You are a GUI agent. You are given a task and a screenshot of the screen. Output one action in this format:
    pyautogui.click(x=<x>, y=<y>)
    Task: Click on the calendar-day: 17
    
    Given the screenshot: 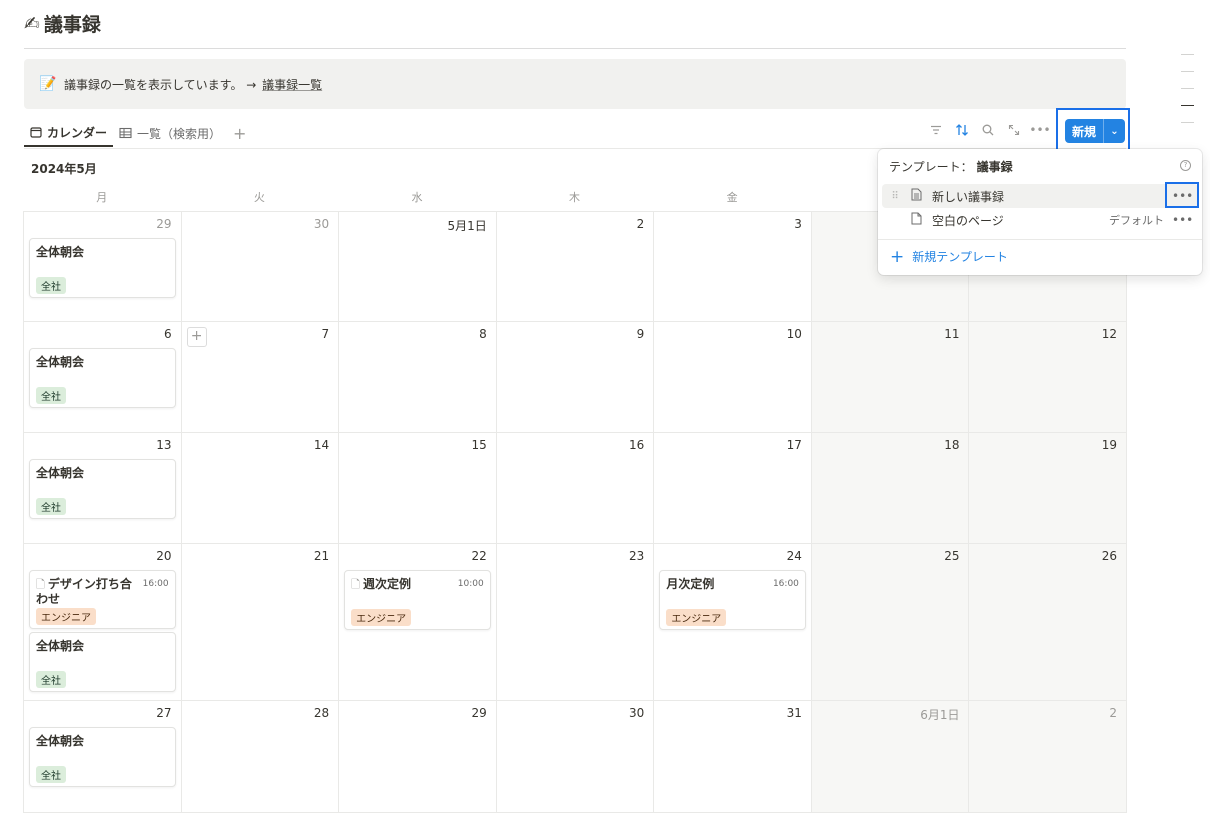 What is the action you would take?
    pyautogui.click(x=733, y=488)
    